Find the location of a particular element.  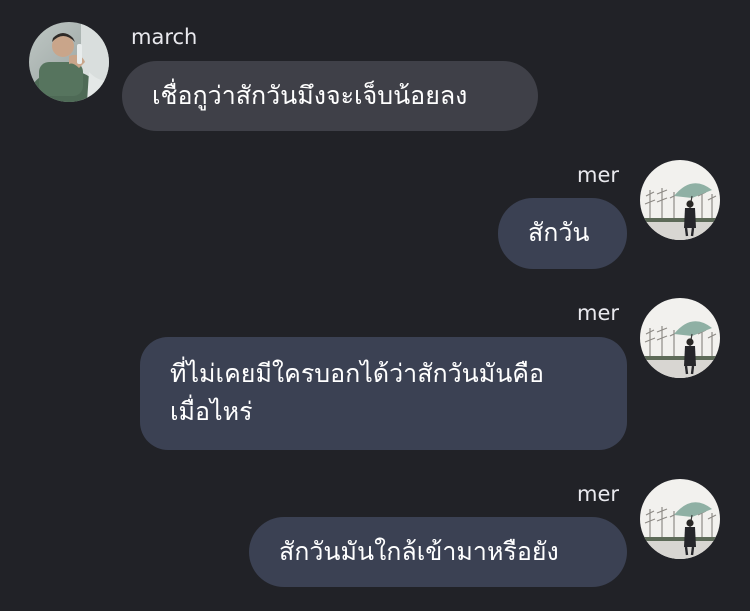

sender-name: march is located at coordinates (164, 37).